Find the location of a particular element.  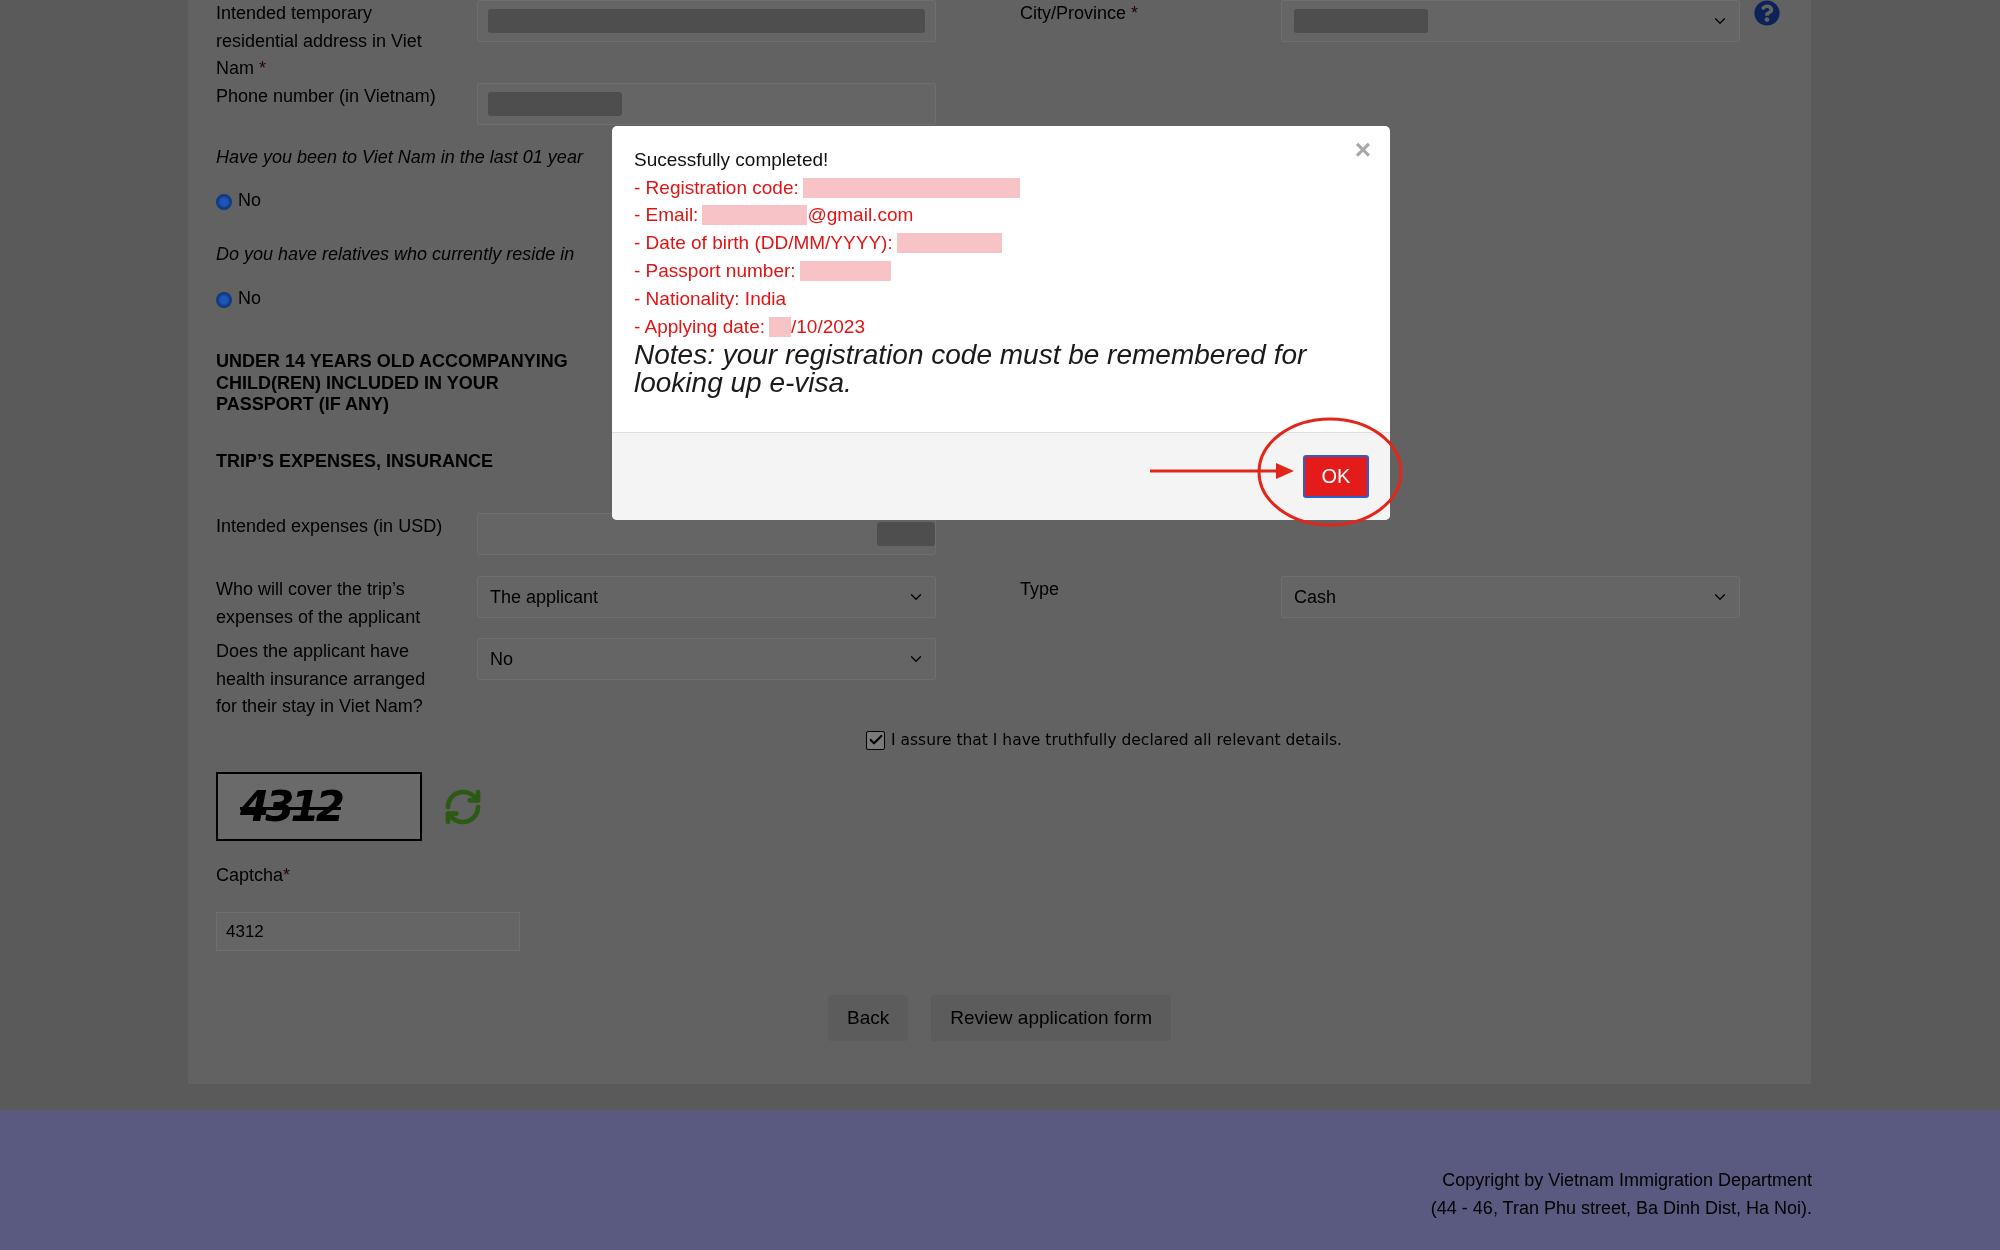

footer-text: Copyright by Vietnam Immigration Department is located at coordinates (1627, 1180).